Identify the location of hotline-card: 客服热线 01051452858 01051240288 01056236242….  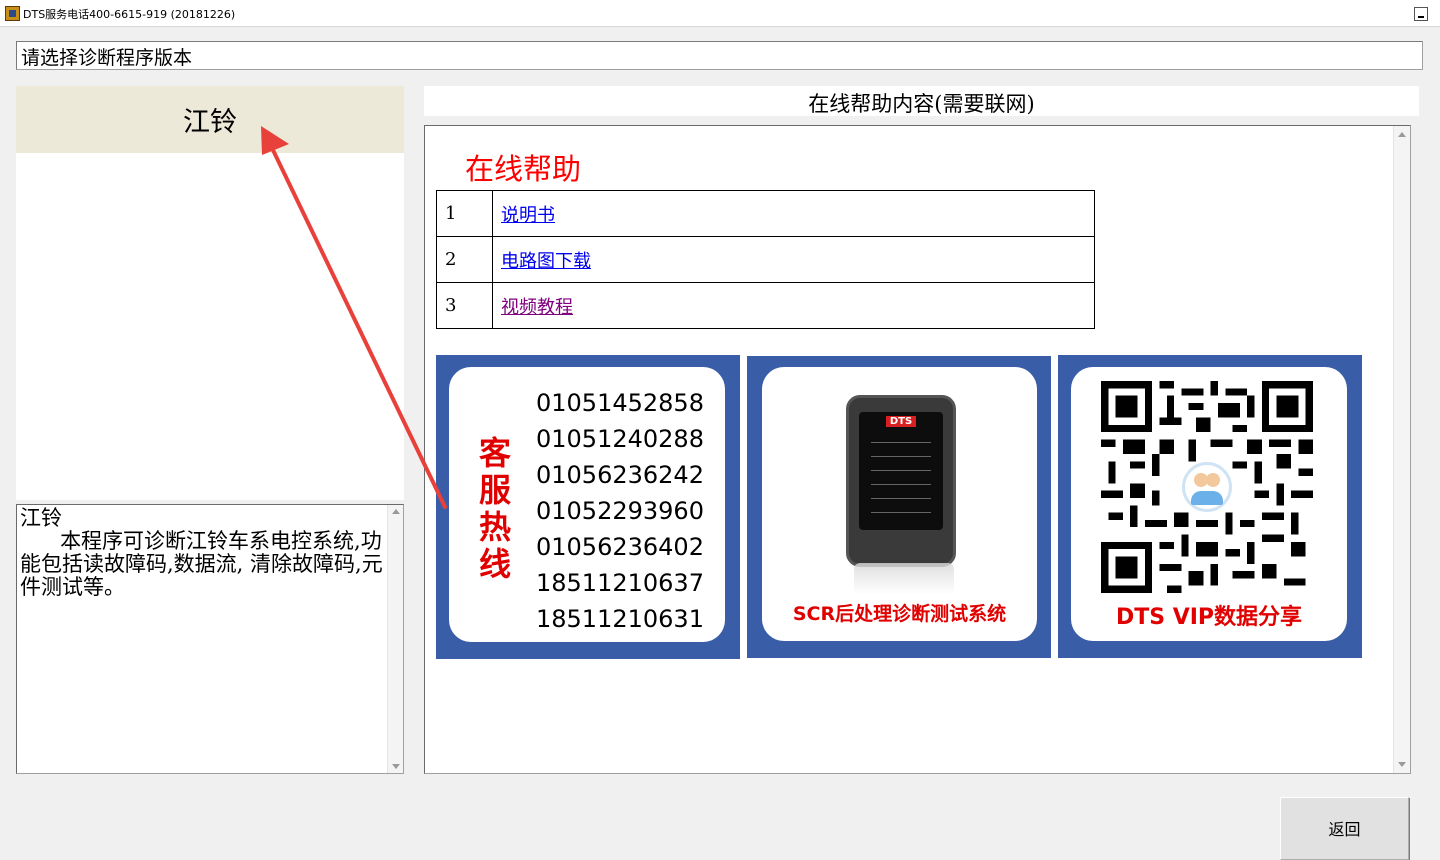
(587, 504).